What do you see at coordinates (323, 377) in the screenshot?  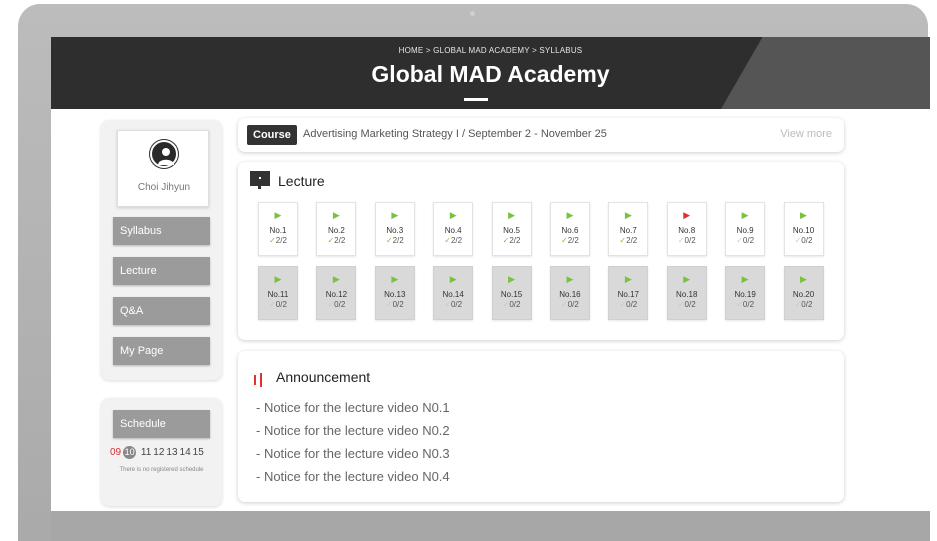 I see `announcement-heading: Announcement` at bounding box center [323, 377].